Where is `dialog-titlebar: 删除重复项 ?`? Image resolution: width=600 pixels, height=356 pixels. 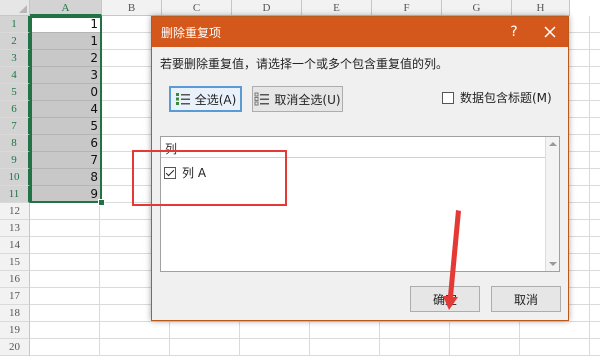
dialog-titlebar: 删除重复项 ? is located at coordinates (360, 32).